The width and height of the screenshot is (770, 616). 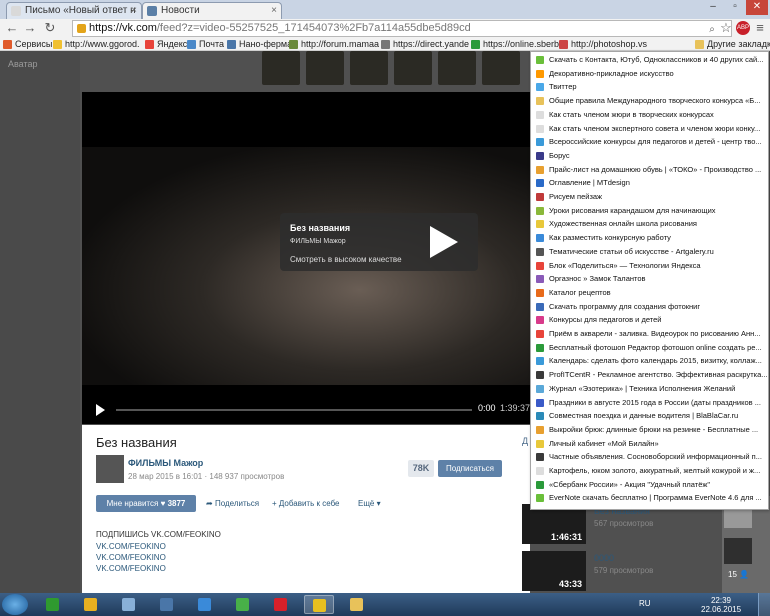 I want to click on bookmark-menu-item: Художественная онлайн школа рисования, so click(x=650, y=224).